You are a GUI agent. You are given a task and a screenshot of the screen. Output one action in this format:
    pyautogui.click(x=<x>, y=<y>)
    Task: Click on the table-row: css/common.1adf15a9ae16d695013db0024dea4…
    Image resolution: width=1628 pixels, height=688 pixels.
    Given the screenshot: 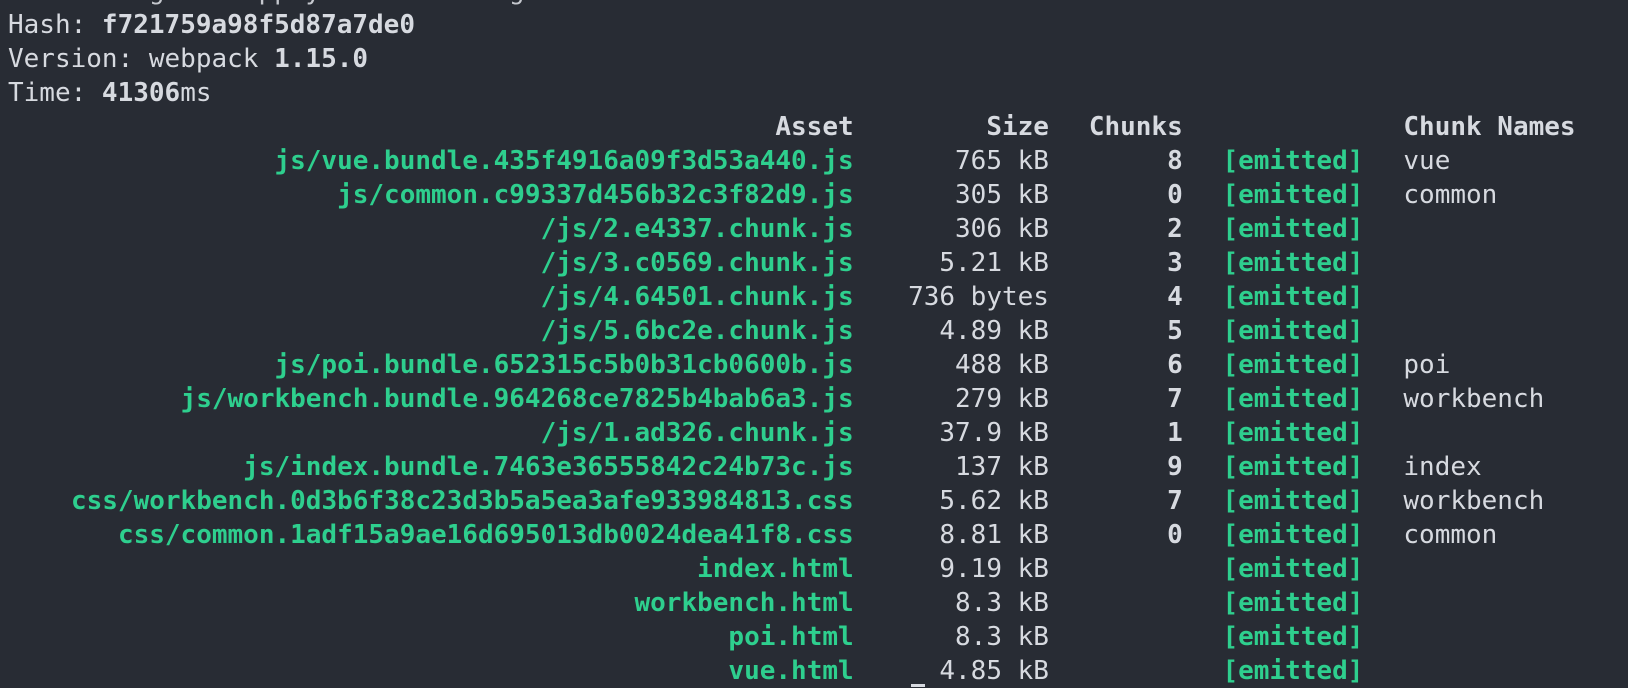 What is the action you would take?
    pyautogui.click(x=818, y=535)
    